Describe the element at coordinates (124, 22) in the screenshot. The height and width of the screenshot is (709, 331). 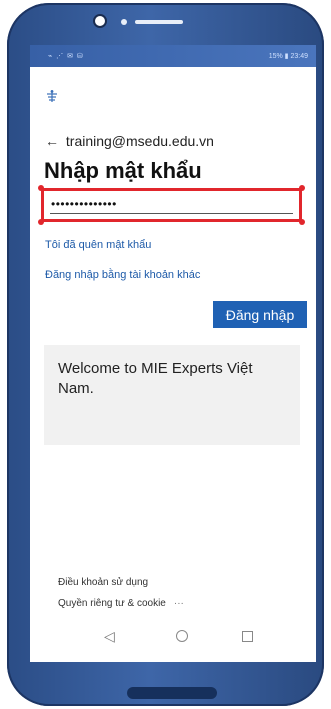
I see `sensor-icon` at that location.